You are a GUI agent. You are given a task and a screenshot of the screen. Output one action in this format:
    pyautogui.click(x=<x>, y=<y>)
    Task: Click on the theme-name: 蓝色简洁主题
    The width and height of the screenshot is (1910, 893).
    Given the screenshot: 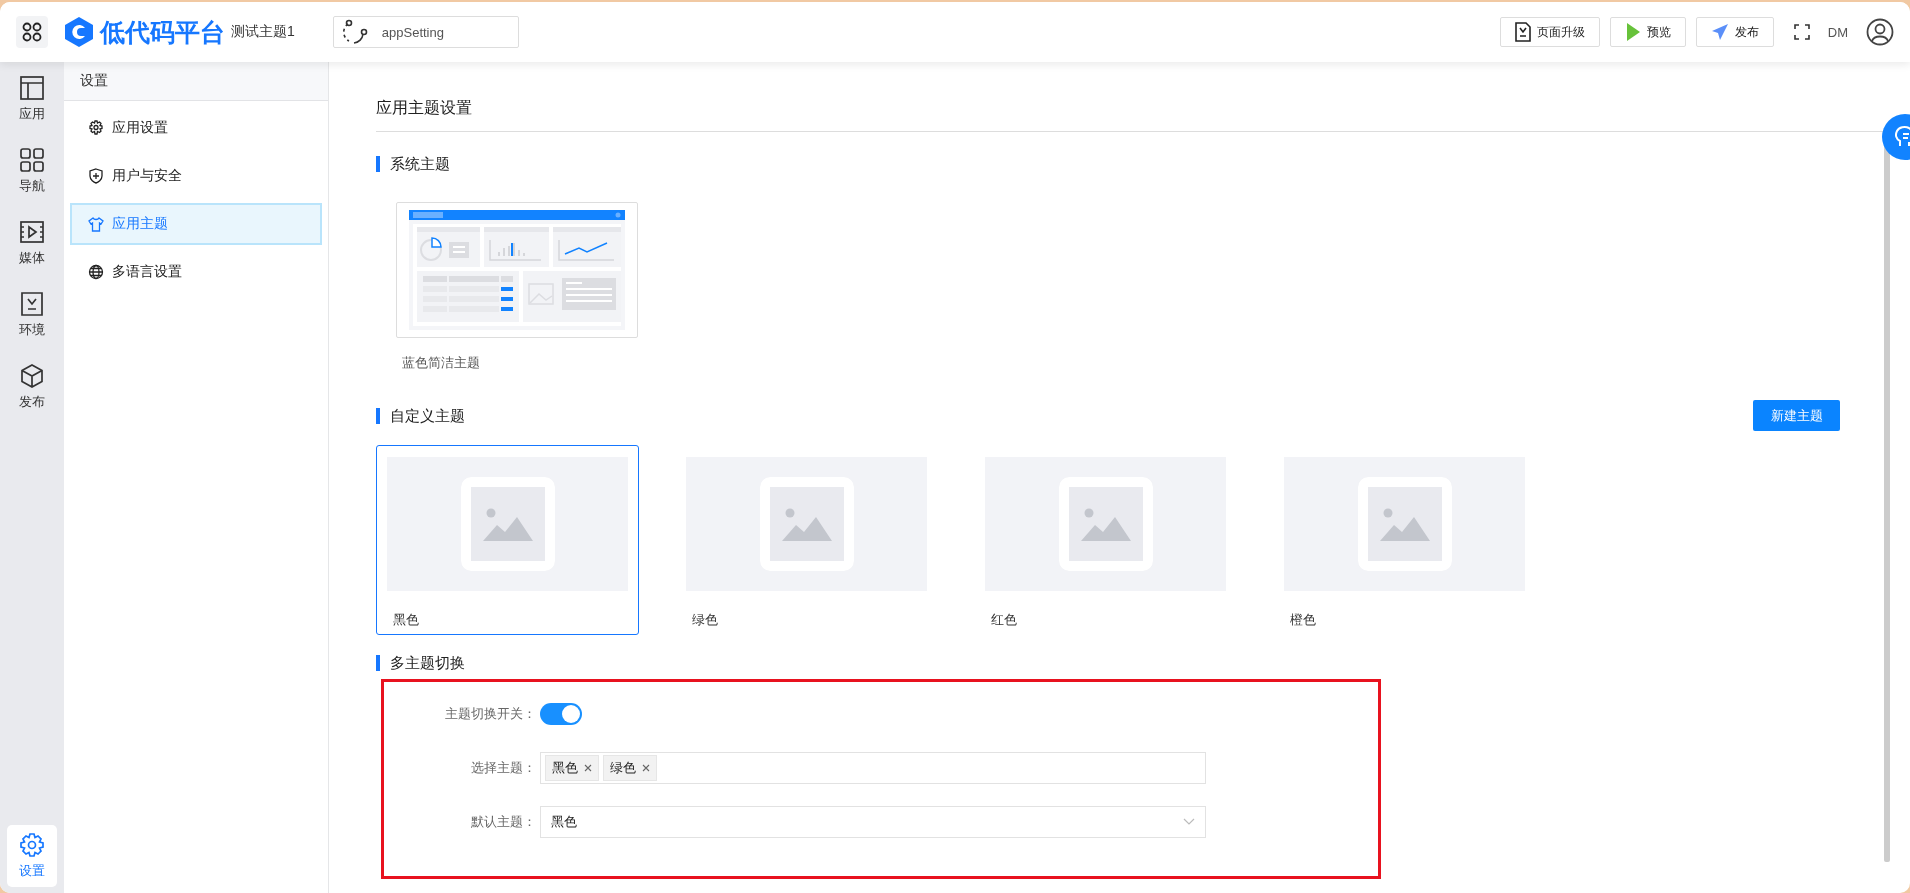 What is the action you would take?
    pyautogui.click(x=441, y=363)
    